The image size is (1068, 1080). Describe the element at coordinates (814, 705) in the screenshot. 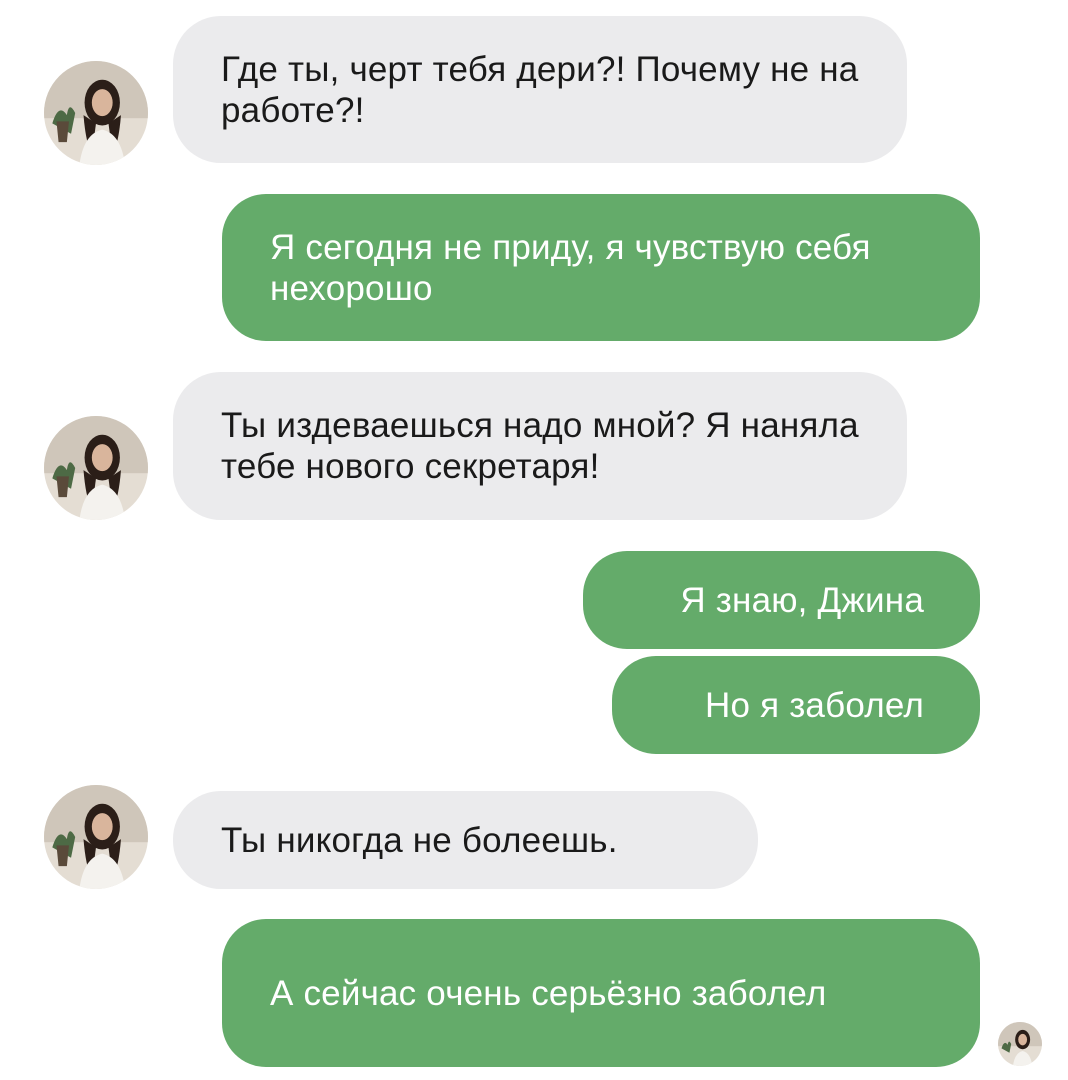

I see `message-text: Но я заболел` at that location.